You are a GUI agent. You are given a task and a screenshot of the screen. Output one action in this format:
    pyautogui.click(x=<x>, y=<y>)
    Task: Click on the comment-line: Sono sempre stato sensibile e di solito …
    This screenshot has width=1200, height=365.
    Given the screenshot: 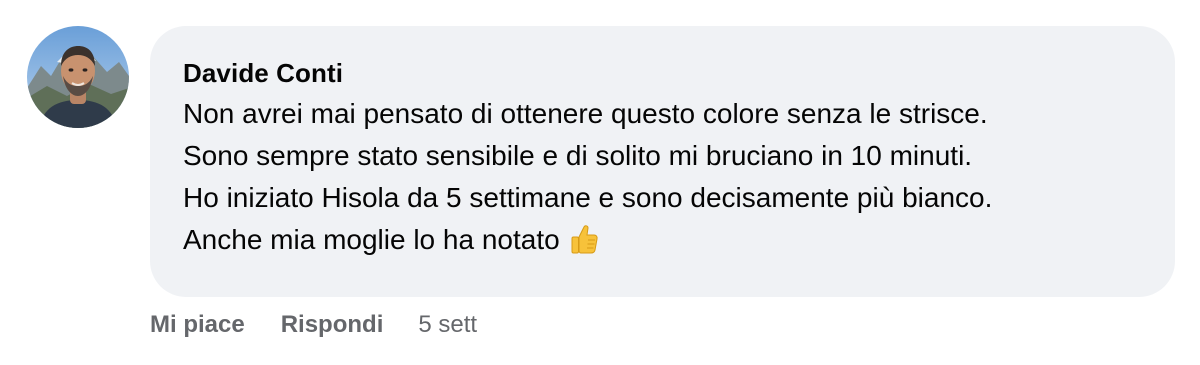 What is the action you would take?
    pyautogui.click(x=578, y=155)
    